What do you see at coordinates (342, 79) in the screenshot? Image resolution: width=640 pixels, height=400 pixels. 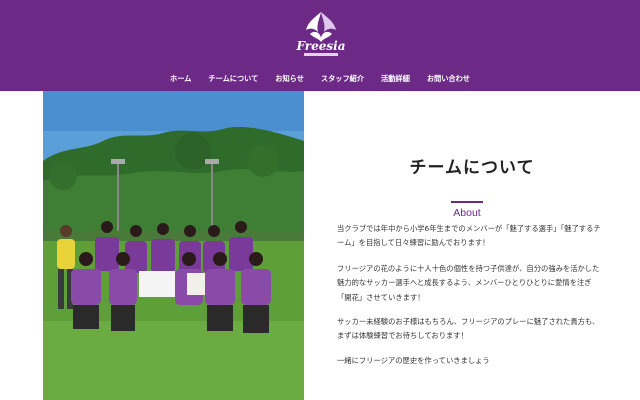 I see `nav-item-staff: スタッフ紹介` at bounding box center [342, 79].